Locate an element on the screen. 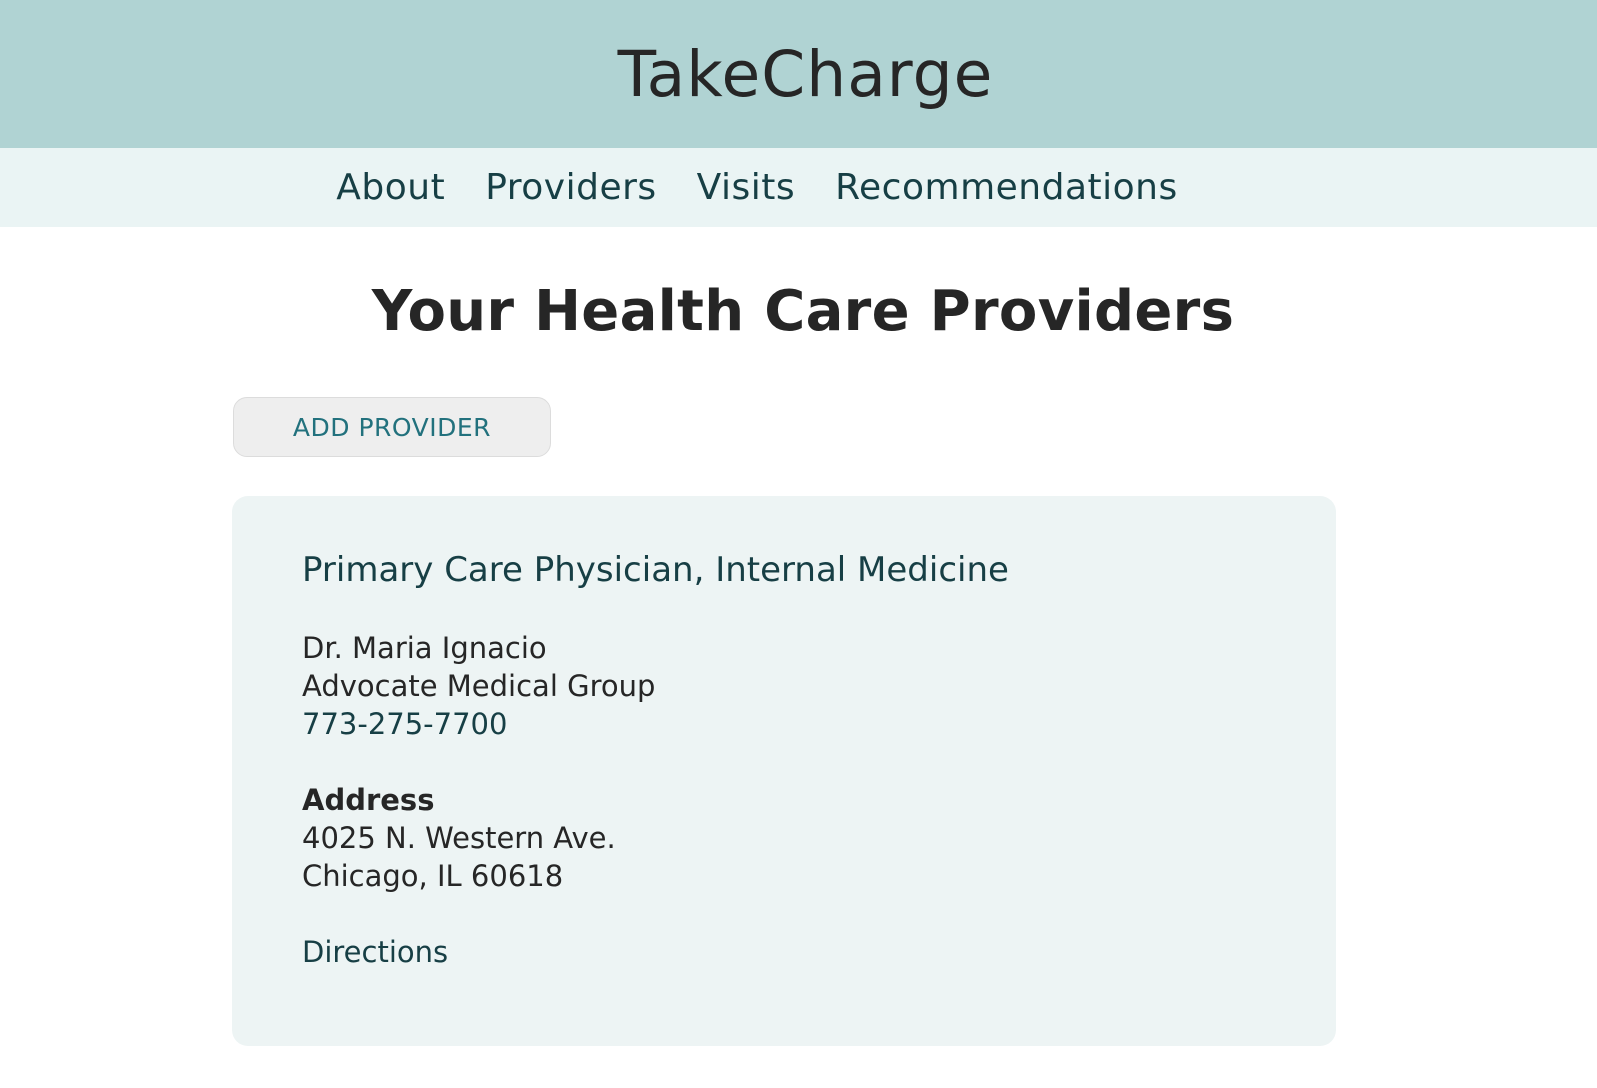 Image resolution: width=1597 pixels, height=1088 pixels. nav-link-visits: Visits is located at coordinates (746, 187).